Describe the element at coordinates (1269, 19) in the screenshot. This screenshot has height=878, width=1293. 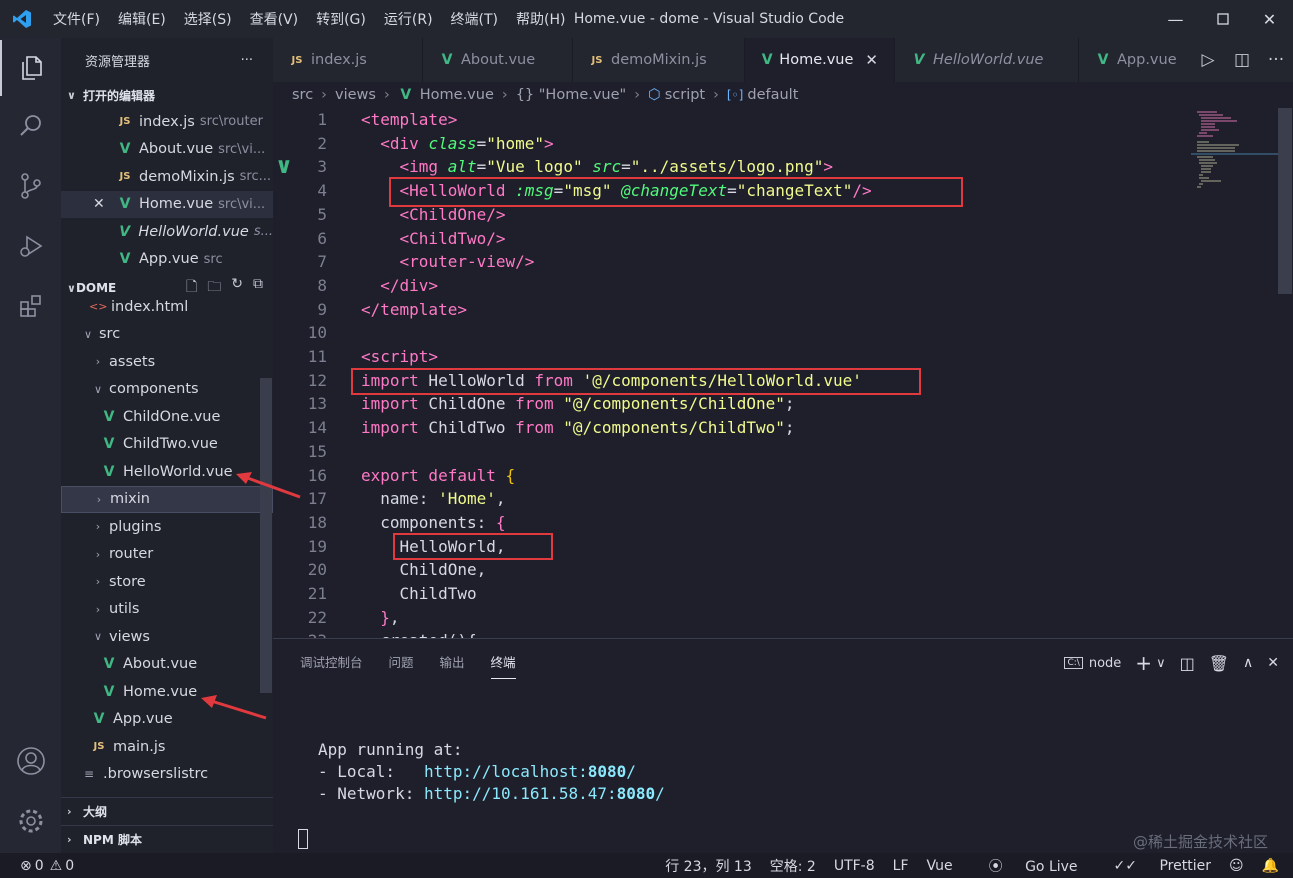
I see `close-window-icon: ✕` at that location.